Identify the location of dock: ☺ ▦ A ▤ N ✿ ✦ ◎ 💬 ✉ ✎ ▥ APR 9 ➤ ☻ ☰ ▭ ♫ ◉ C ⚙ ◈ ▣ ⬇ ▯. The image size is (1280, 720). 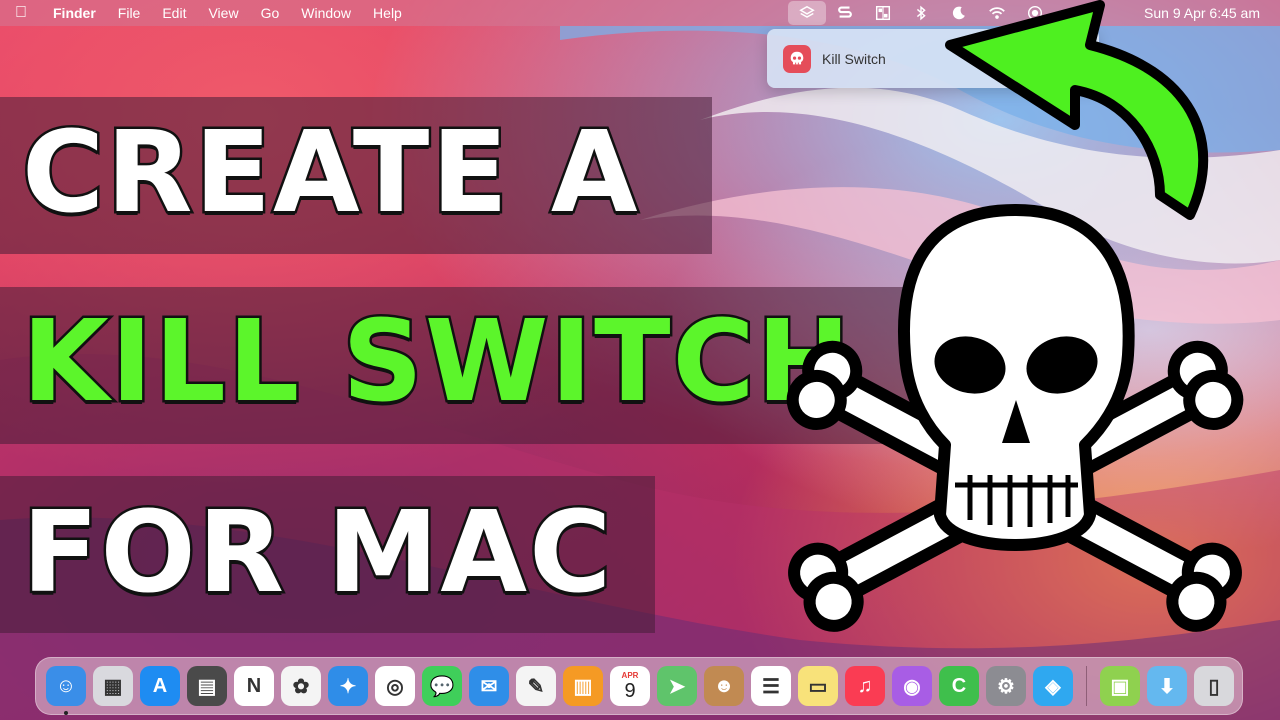
(639, 686).